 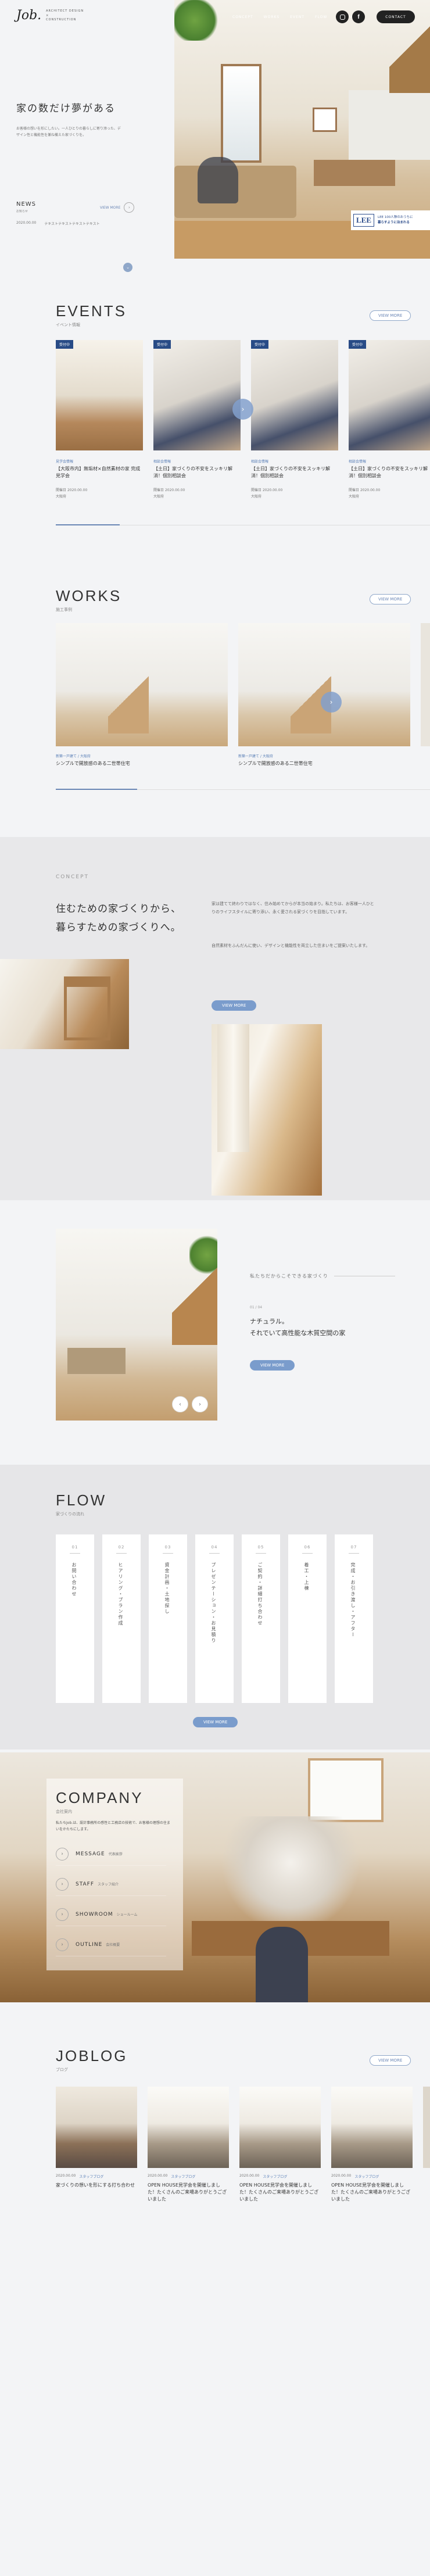 What do you see at coordinates (321, 17) in the screenshot?
I see `nav-item-flow: FLOW` at bounding box center [321, 17].